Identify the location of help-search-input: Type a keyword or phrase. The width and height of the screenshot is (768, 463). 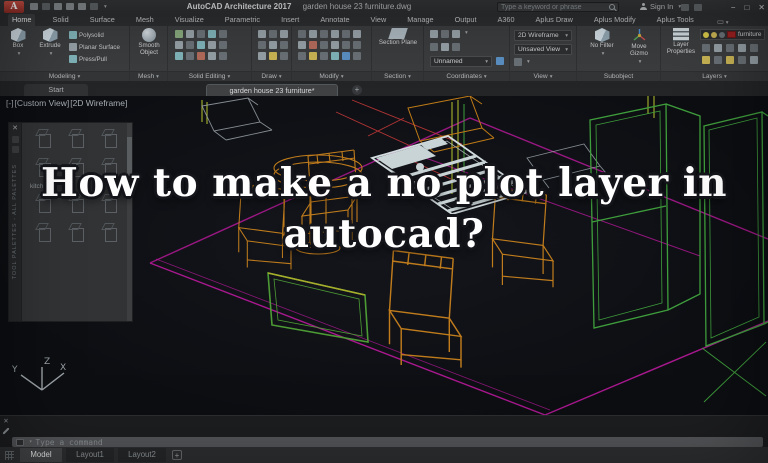
(558, 7).